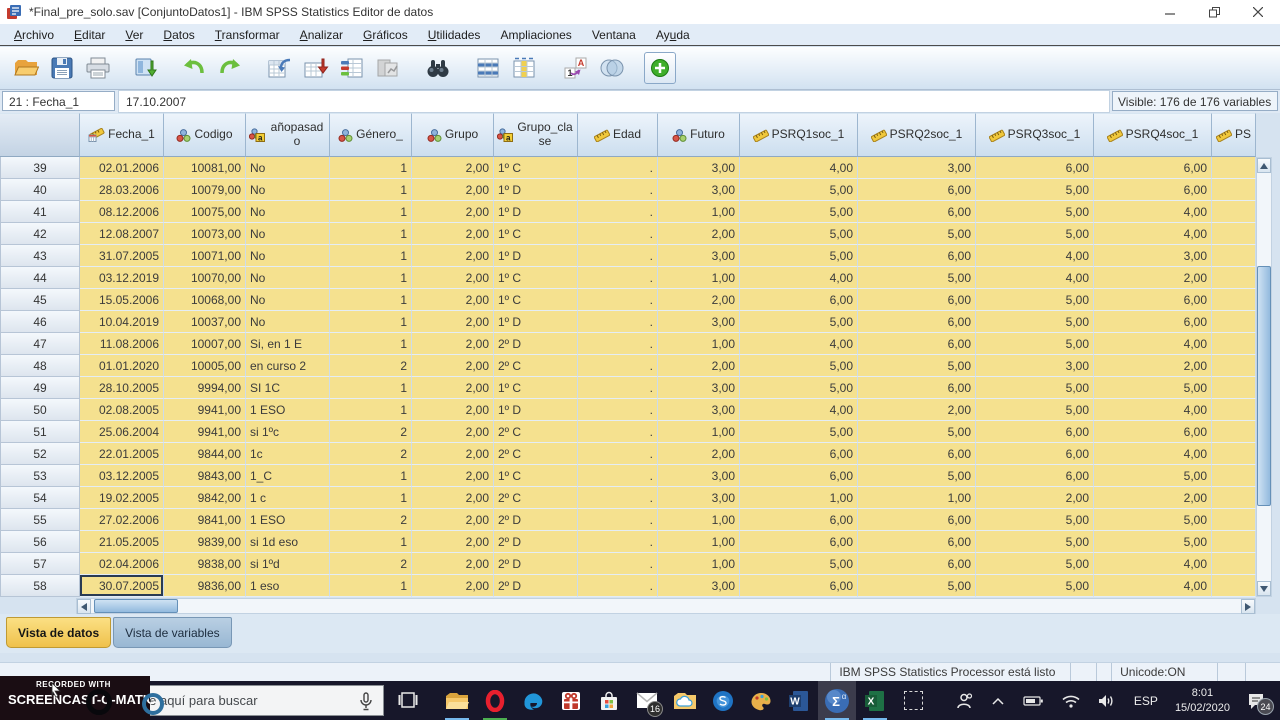  Describe the element at coordinates (1035, 366) in the screenshot. I see `cell-psrq3: 3,00` at that location.